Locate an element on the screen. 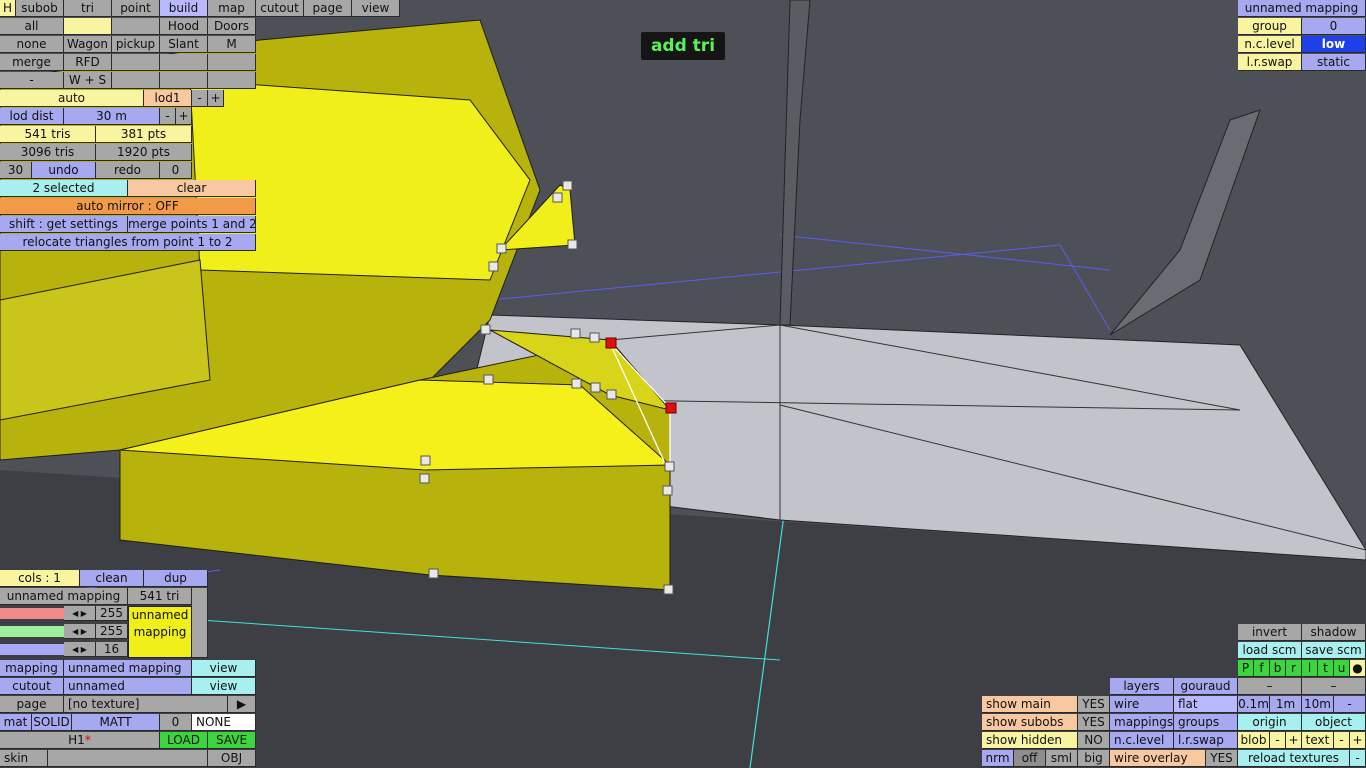  get-settings-button: shift : get settings is located at coordinates (64, 224).